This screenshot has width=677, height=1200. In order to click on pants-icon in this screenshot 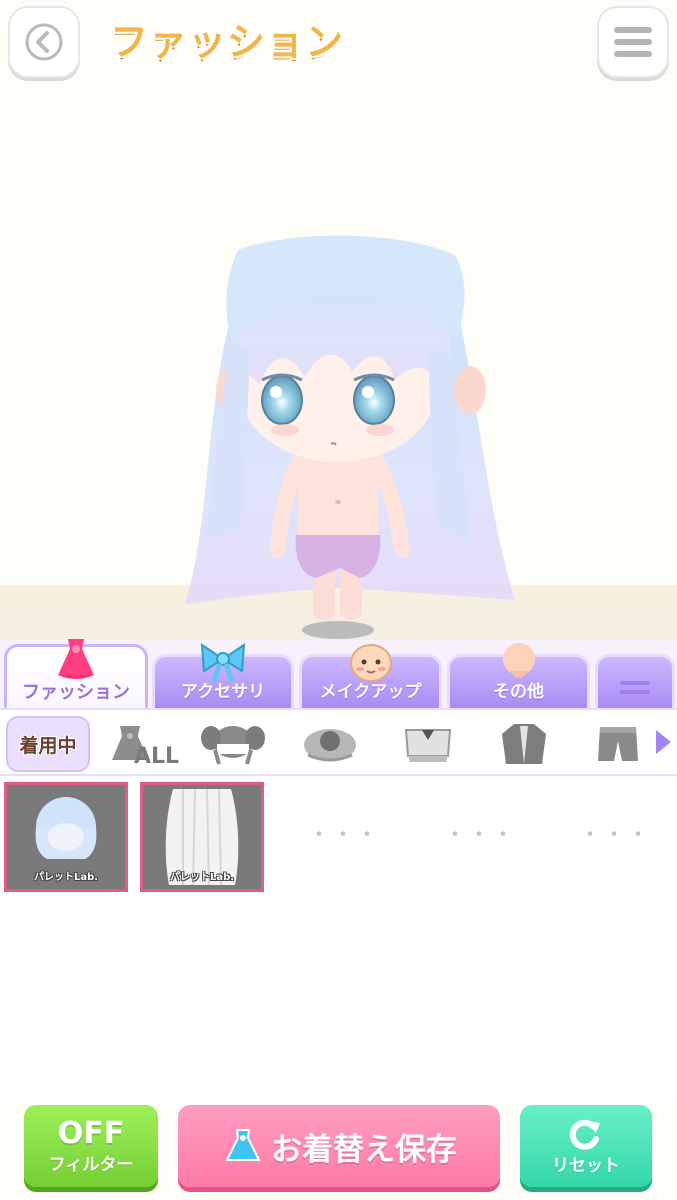, I will do `click(618, 744)`.